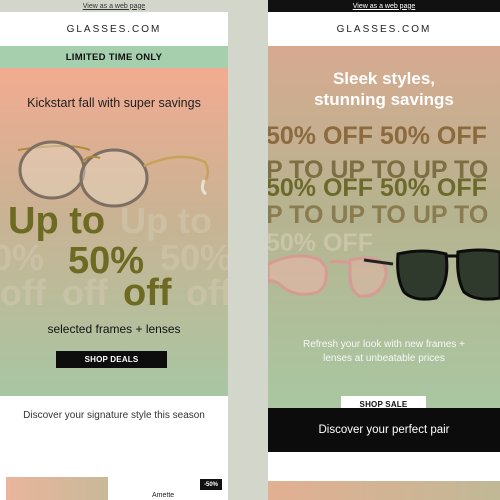 The width and height of the screenshot is (500, 500). Describe the element at coordinates (22, 257) in the screenshot. I see `ghost-text: 0%` at that location.